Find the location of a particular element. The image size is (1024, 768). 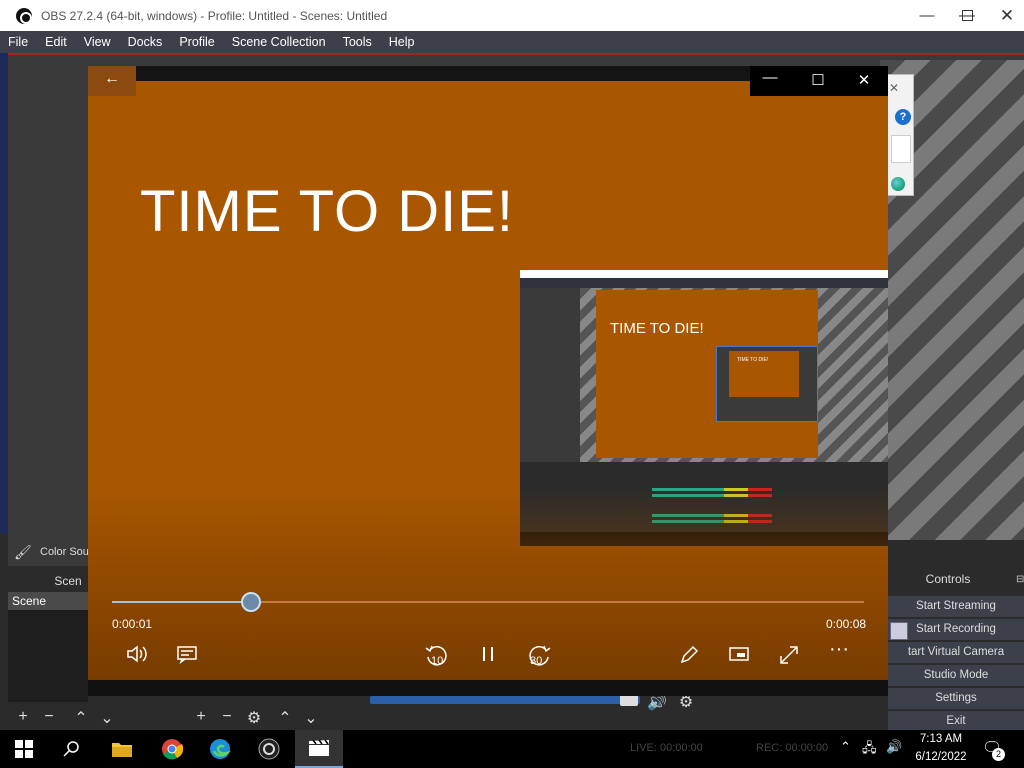

skip-back-label: 10 is located at coordinates (437, 661).